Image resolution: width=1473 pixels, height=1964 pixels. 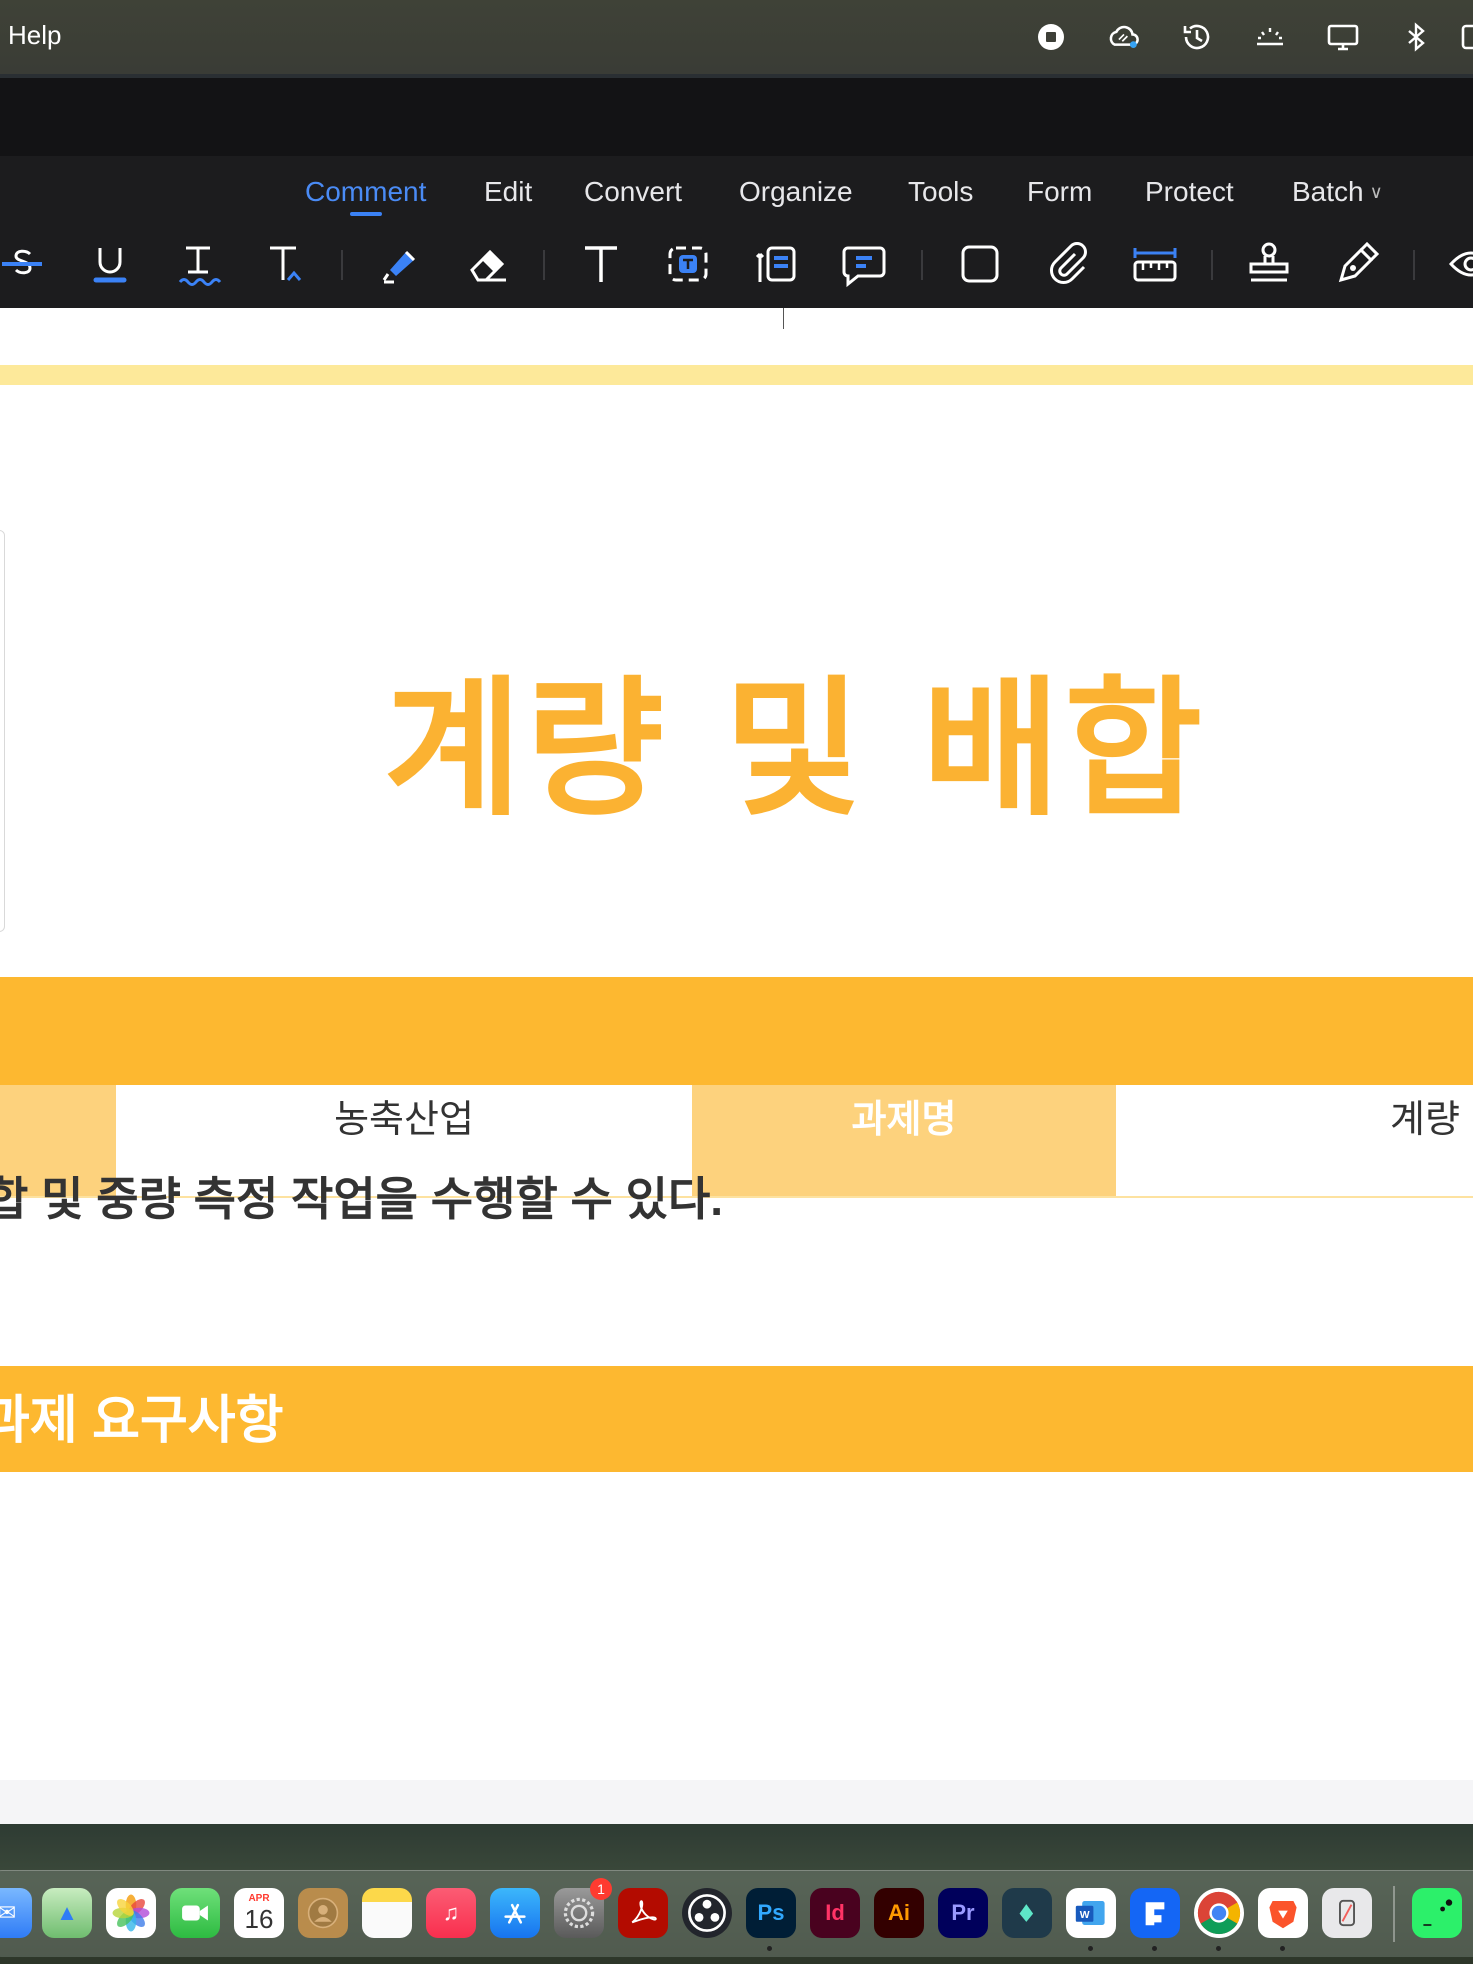 What do you see at coordinates (1067, 264) in the screenshot?
I see `attachment-icon` at bounding box center [1067, 264].